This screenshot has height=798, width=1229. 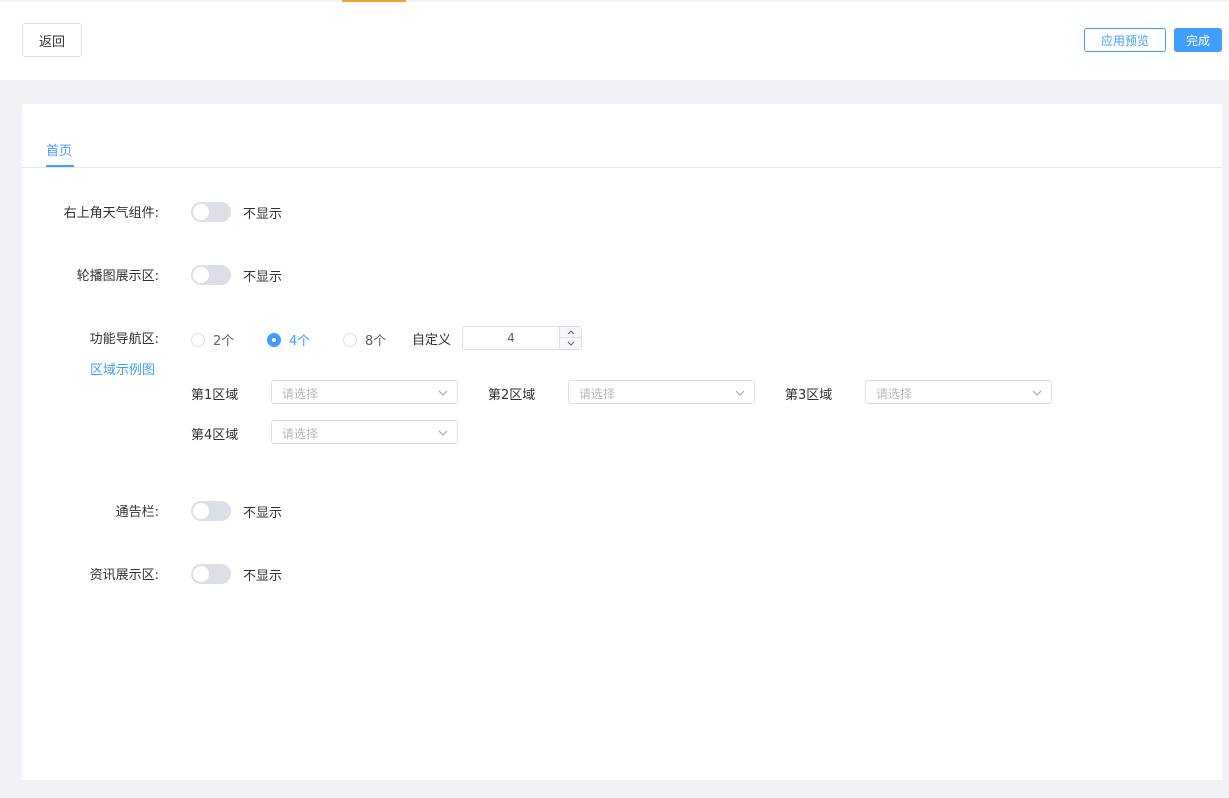 What do you see at coordinates (512, 395) in the screenshot?
I see `region-2-label: 第2区域` at bounding box center [512, 395].